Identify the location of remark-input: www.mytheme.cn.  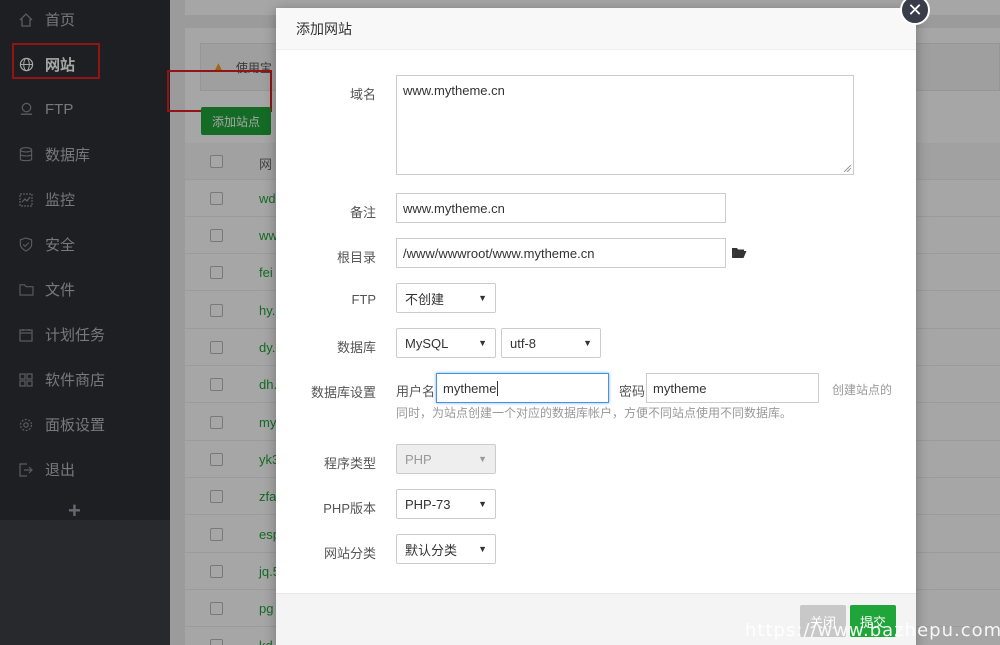
(561, 208).